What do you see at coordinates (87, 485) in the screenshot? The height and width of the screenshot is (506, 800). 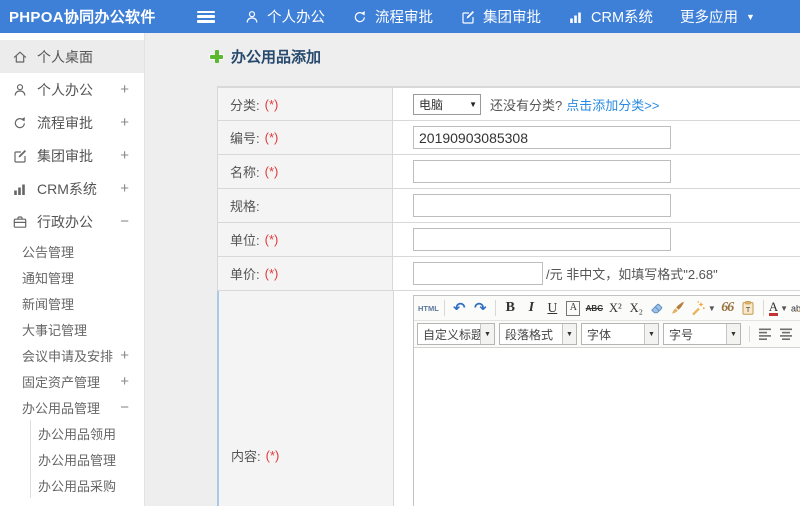 I see `sidebar-item-office-supplies-purchase: 办公用品采购` at bounding box center [87, 485].